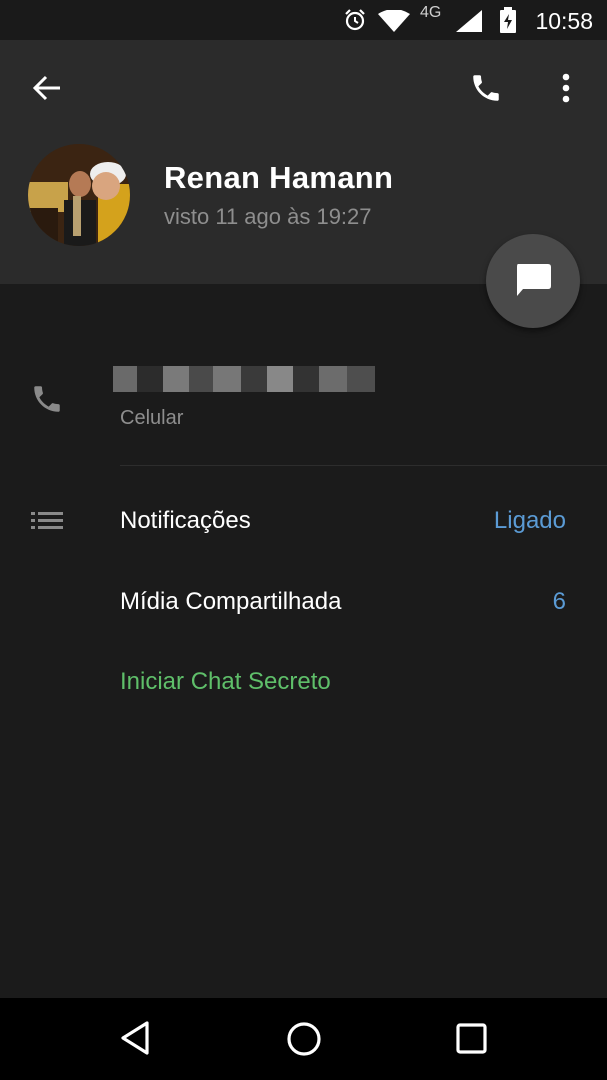 This screenshot has width=607, height=1080. What do you see at coordinates (185, 521) in the screenshot?
I see `notifications-label: Notificações` at bounding box center [185, 521].